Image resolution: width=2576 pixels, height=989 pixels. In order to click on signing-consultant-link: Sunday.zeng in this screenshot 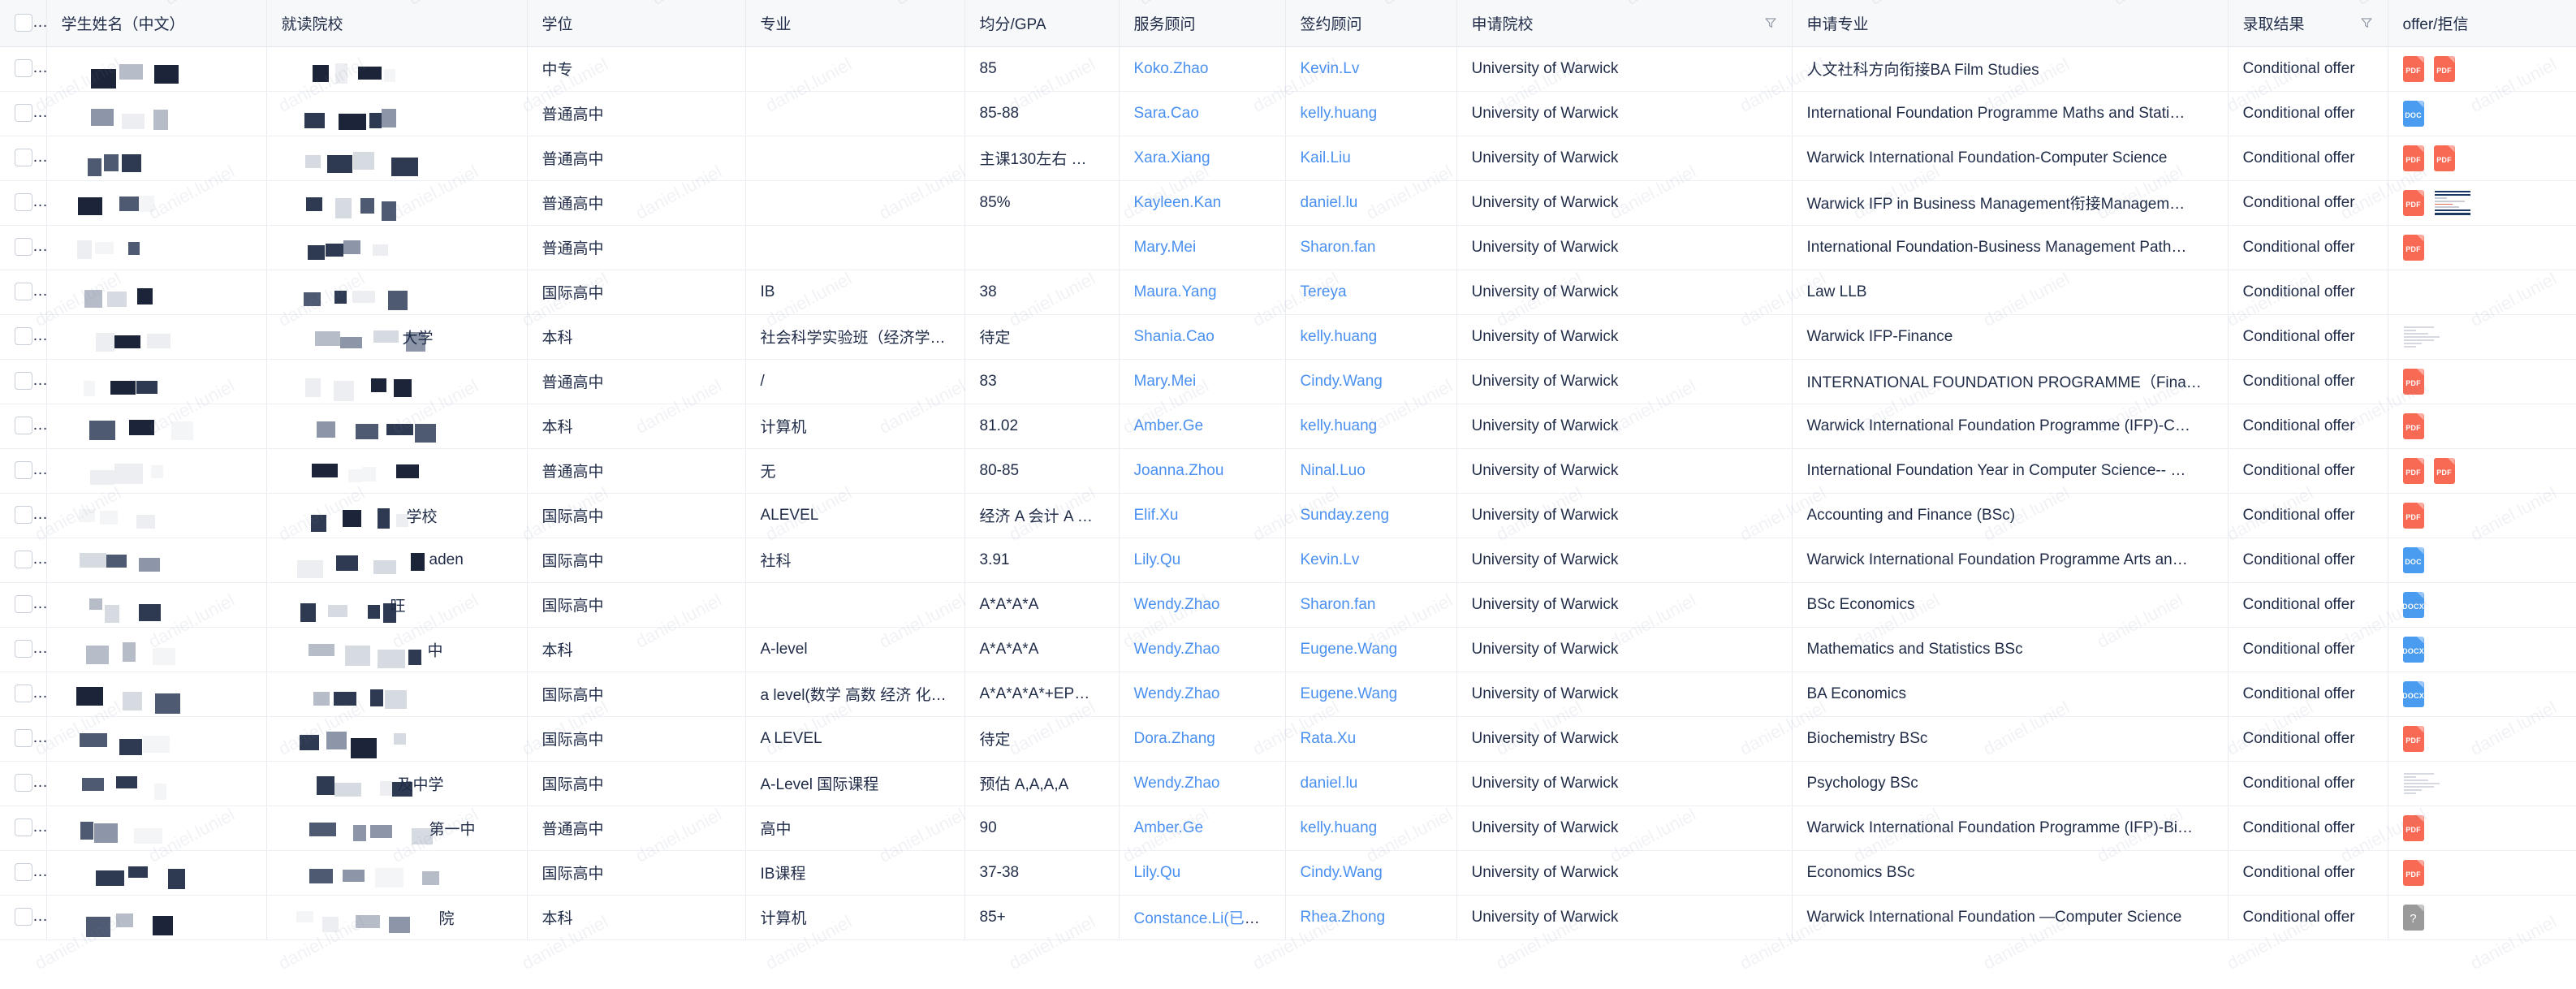, I will do `click(1345, 515)`.